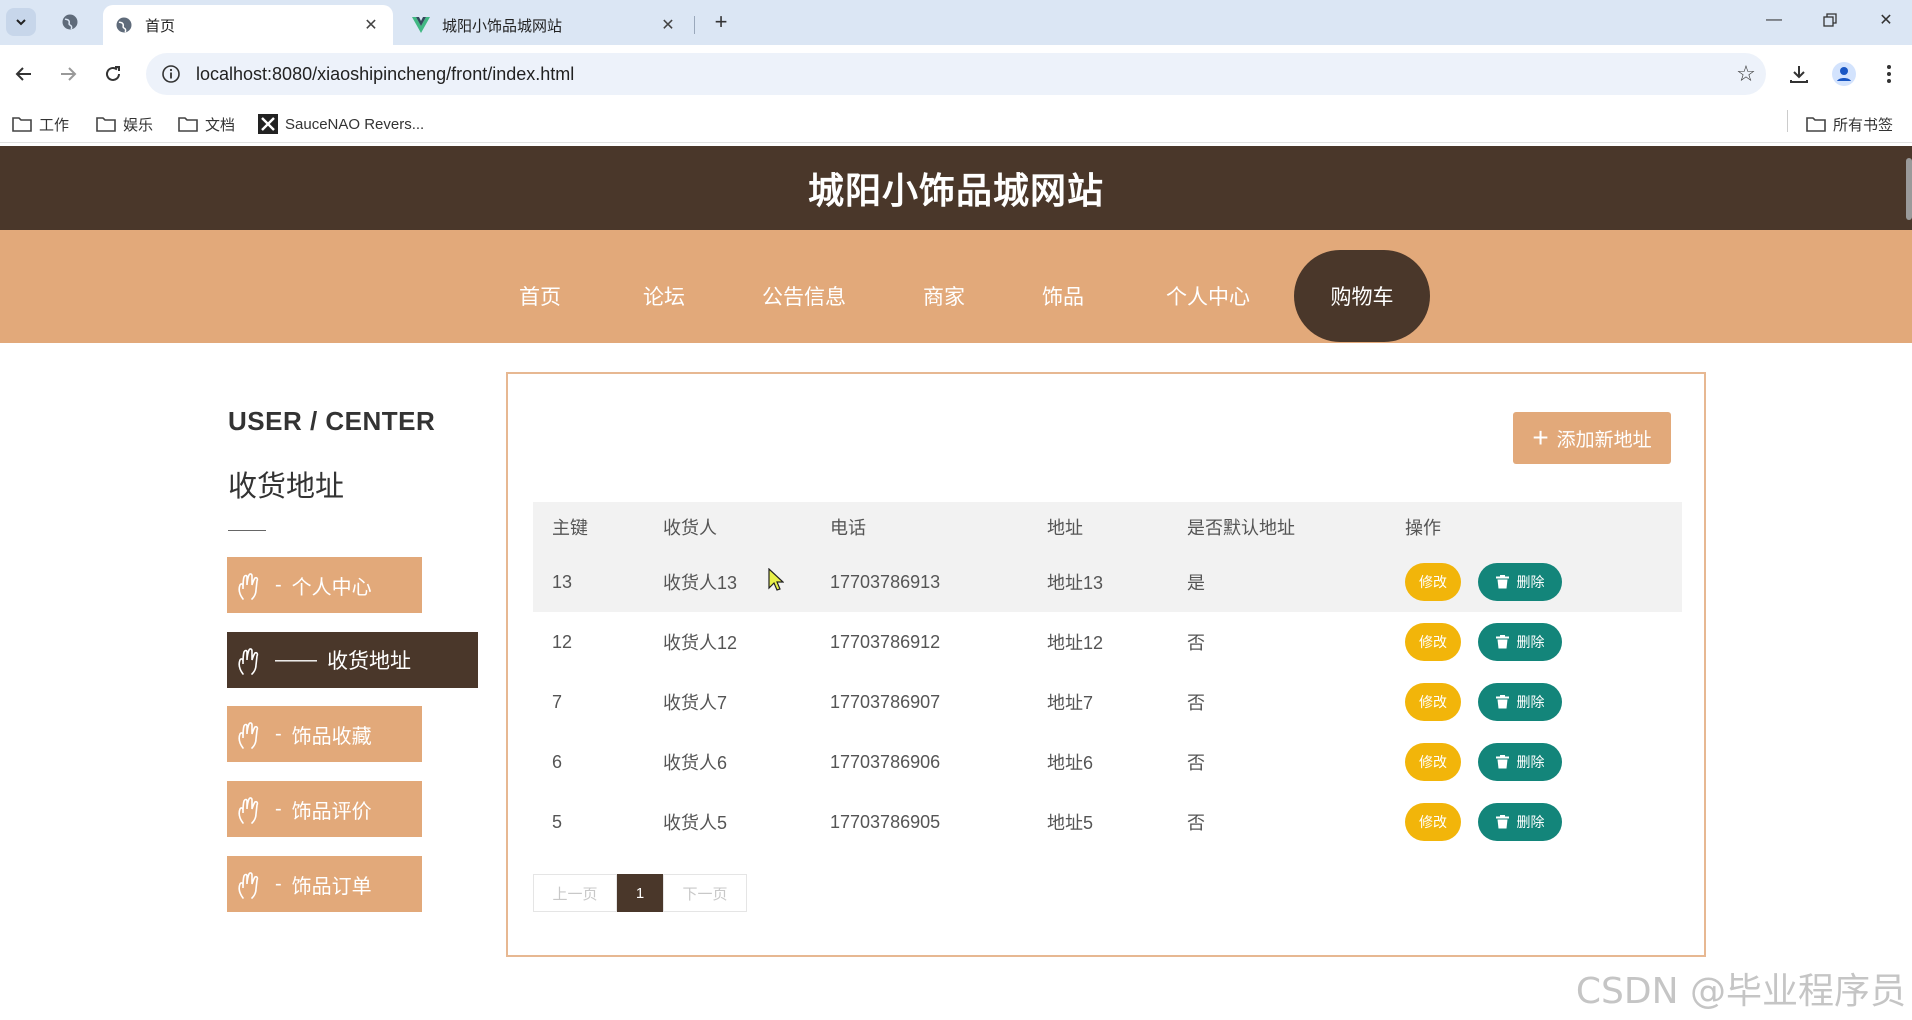 The image size is (1912, 1020). What do you see at coordinates (690, 528) in the screenshot?
I see `column-header: 收货人` at bounding box center [690, 528].